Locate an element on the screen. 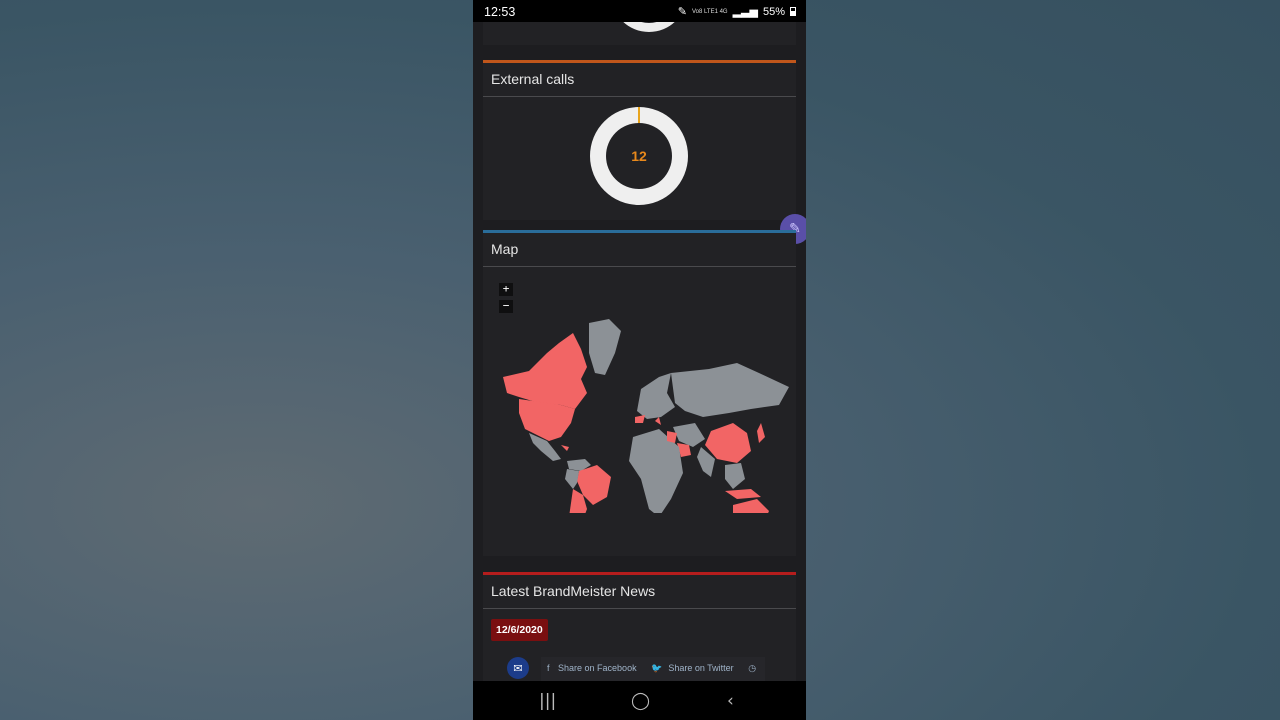 This screenshot has width=1280, height=720. australia is located at coordinates (751, 506).